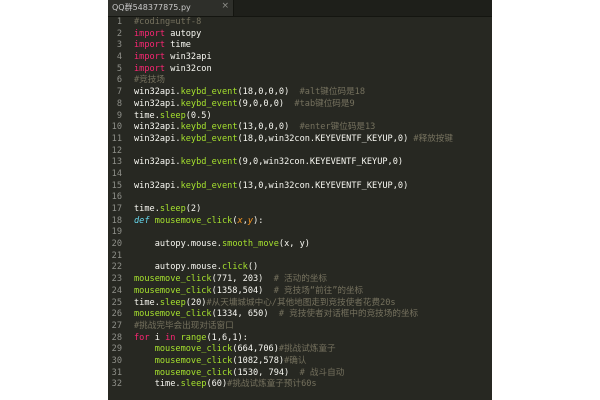  I want to click on code-line: 20 autopy.mouse.smooth_move(x, y), so click(300, 245).